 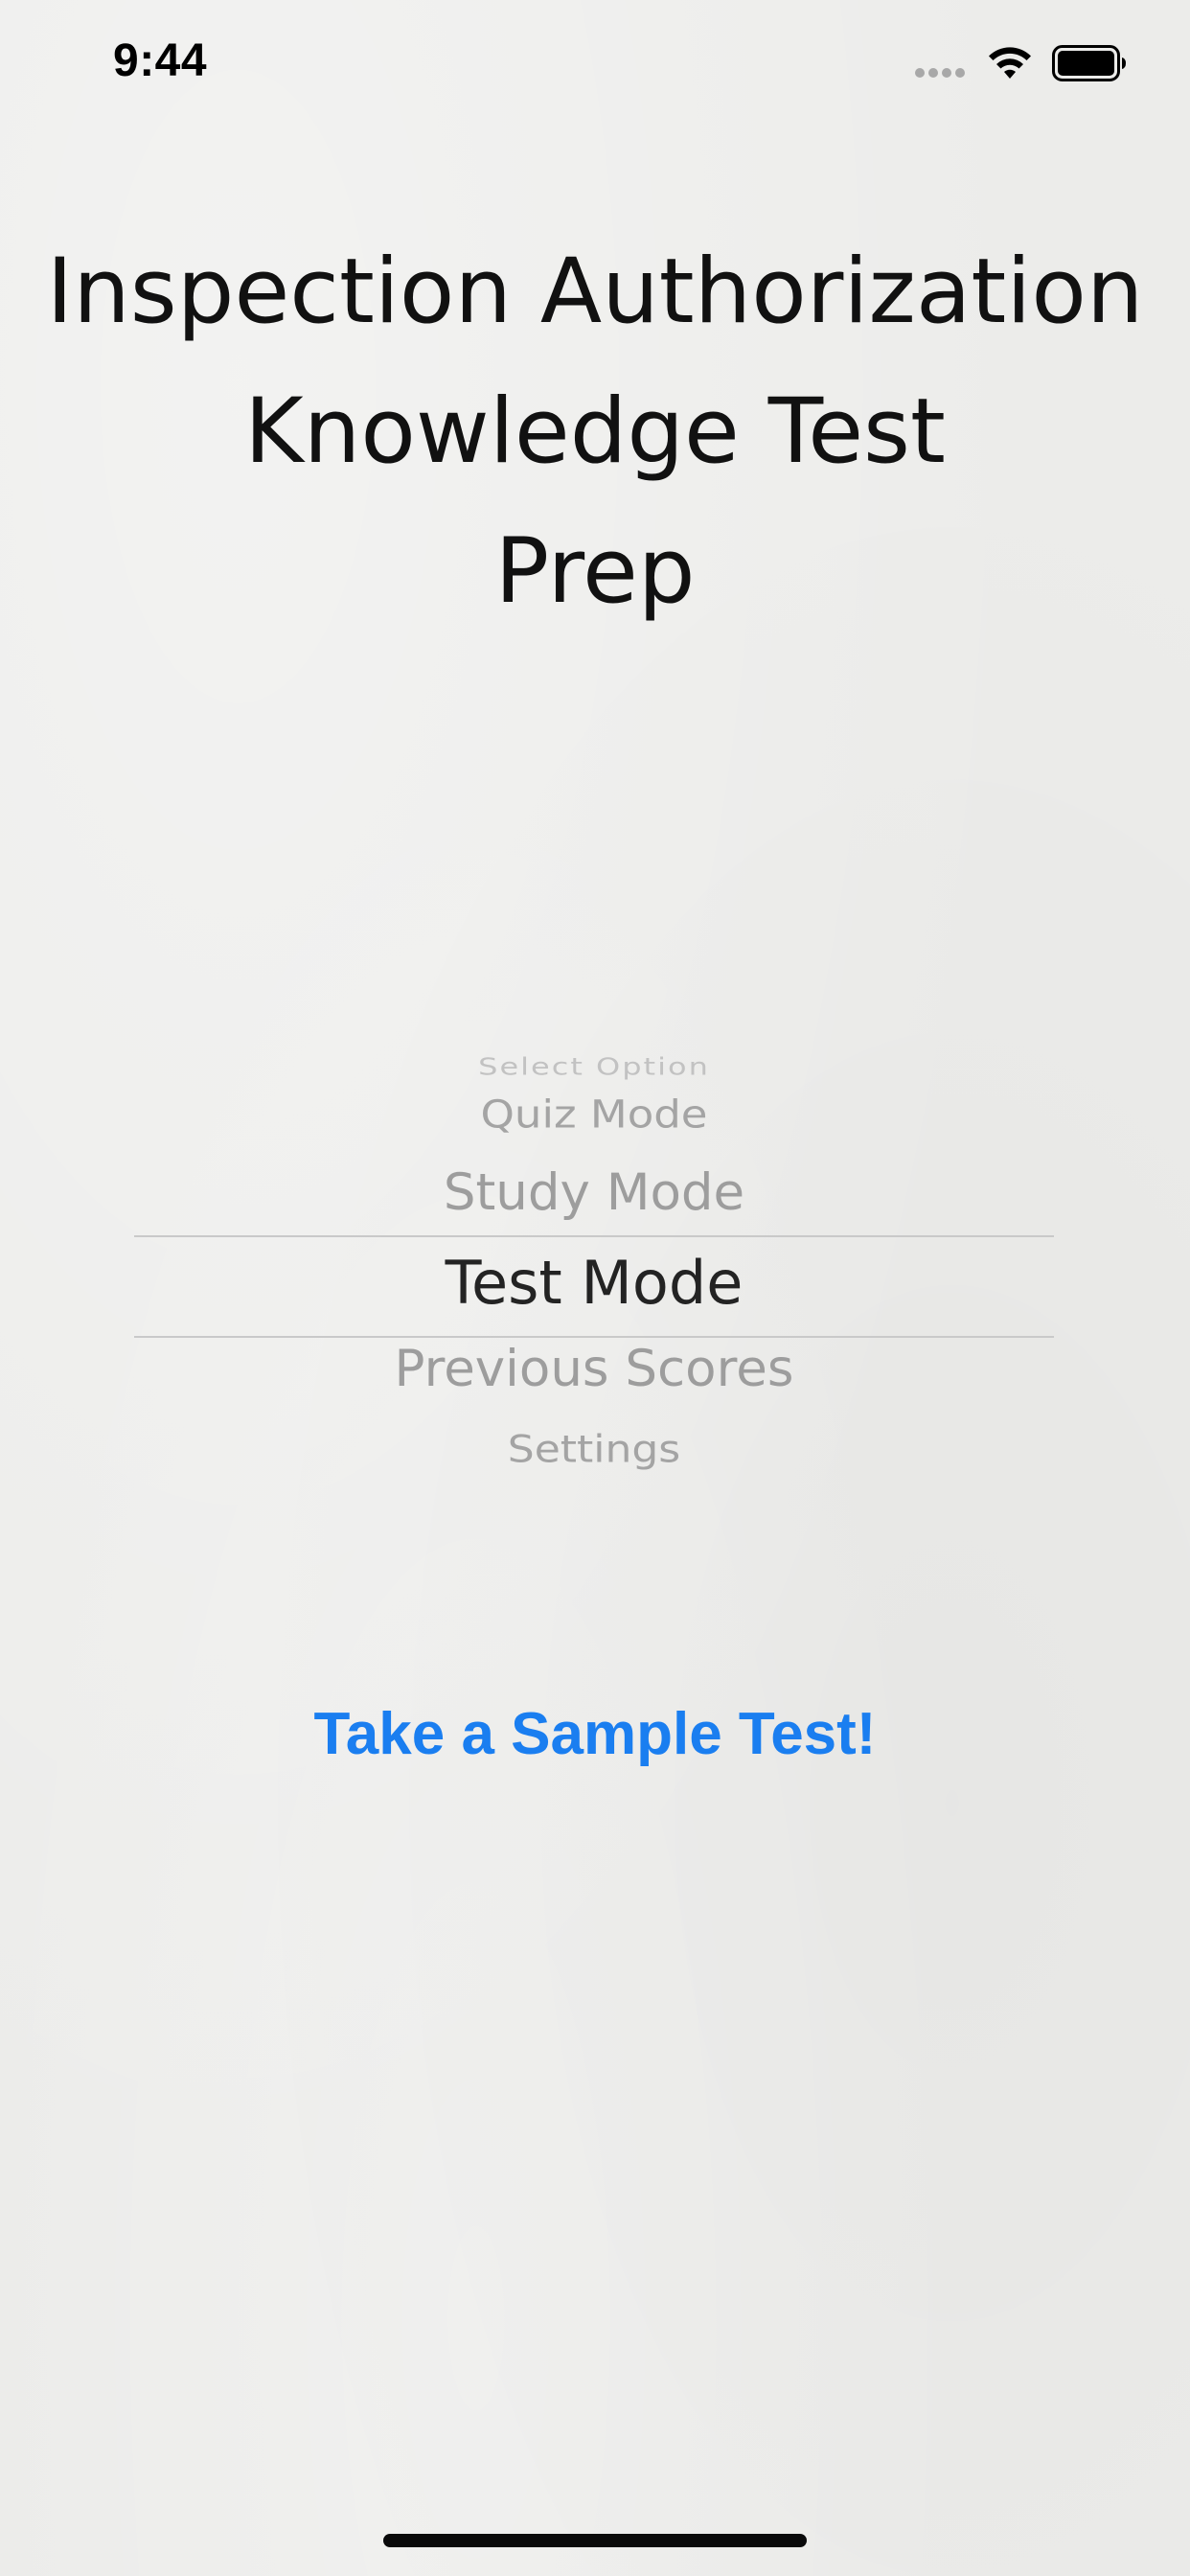 I want to click on picker-option-settings: Settings, so click(x=594, y=1450).